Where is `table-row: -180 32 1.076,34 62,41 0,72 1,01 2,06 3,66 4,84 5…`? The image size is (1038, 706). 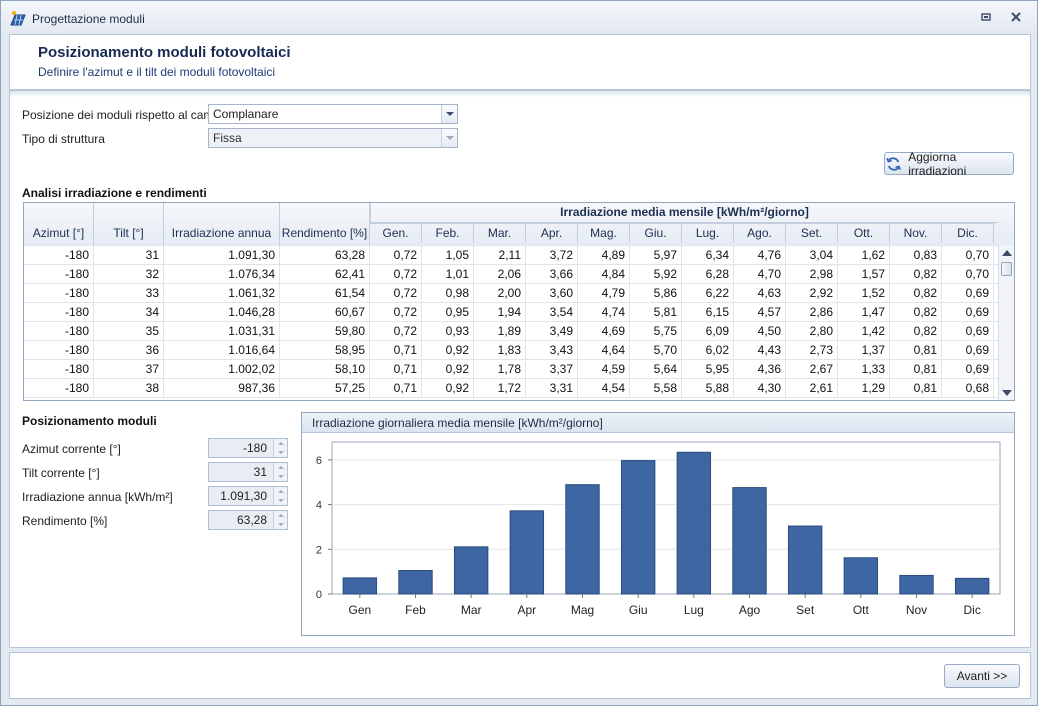
table-row: -180 32 1.076,34 62,41 0,72 1,01 2,06 3,66 4,84 5… is located at coordinates (511, 274).